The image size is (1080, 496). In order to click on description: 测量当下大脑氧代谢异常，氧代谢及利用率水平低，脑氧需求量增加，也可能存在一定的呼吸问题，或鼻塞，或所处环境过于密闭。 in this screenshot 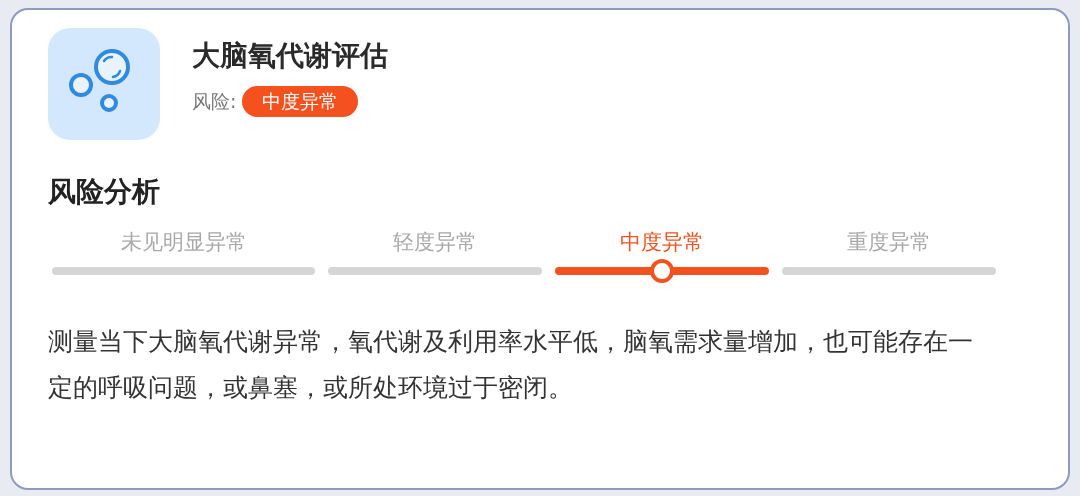, I will do `click(511, 365)`.